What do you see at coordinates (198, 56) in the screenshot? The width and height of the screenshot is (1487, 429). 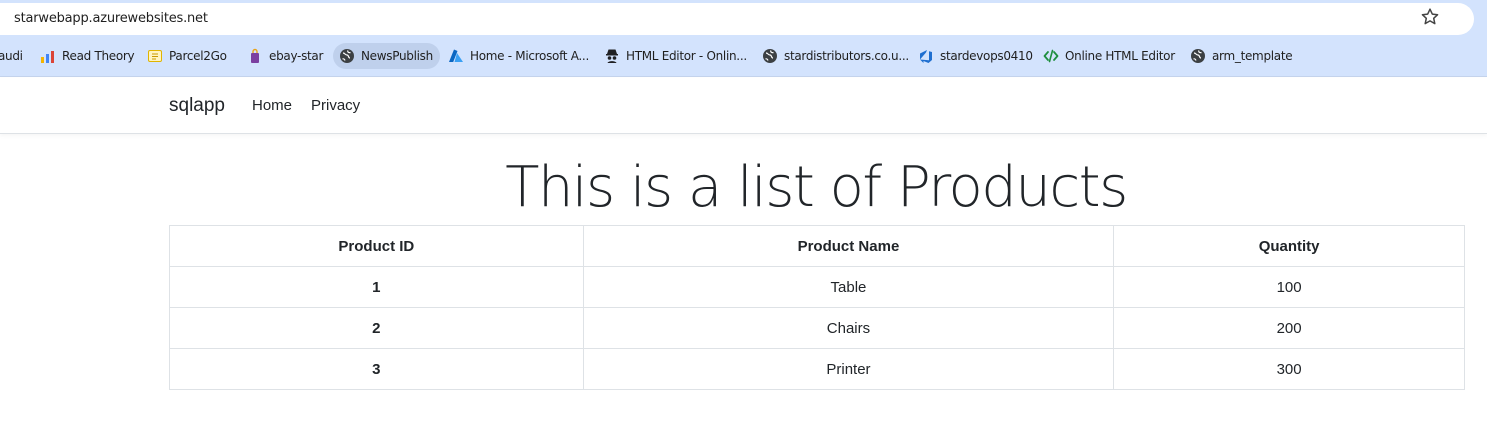 I see `bookmark-label: Parcel2Go` at bounding box center [198, 56].